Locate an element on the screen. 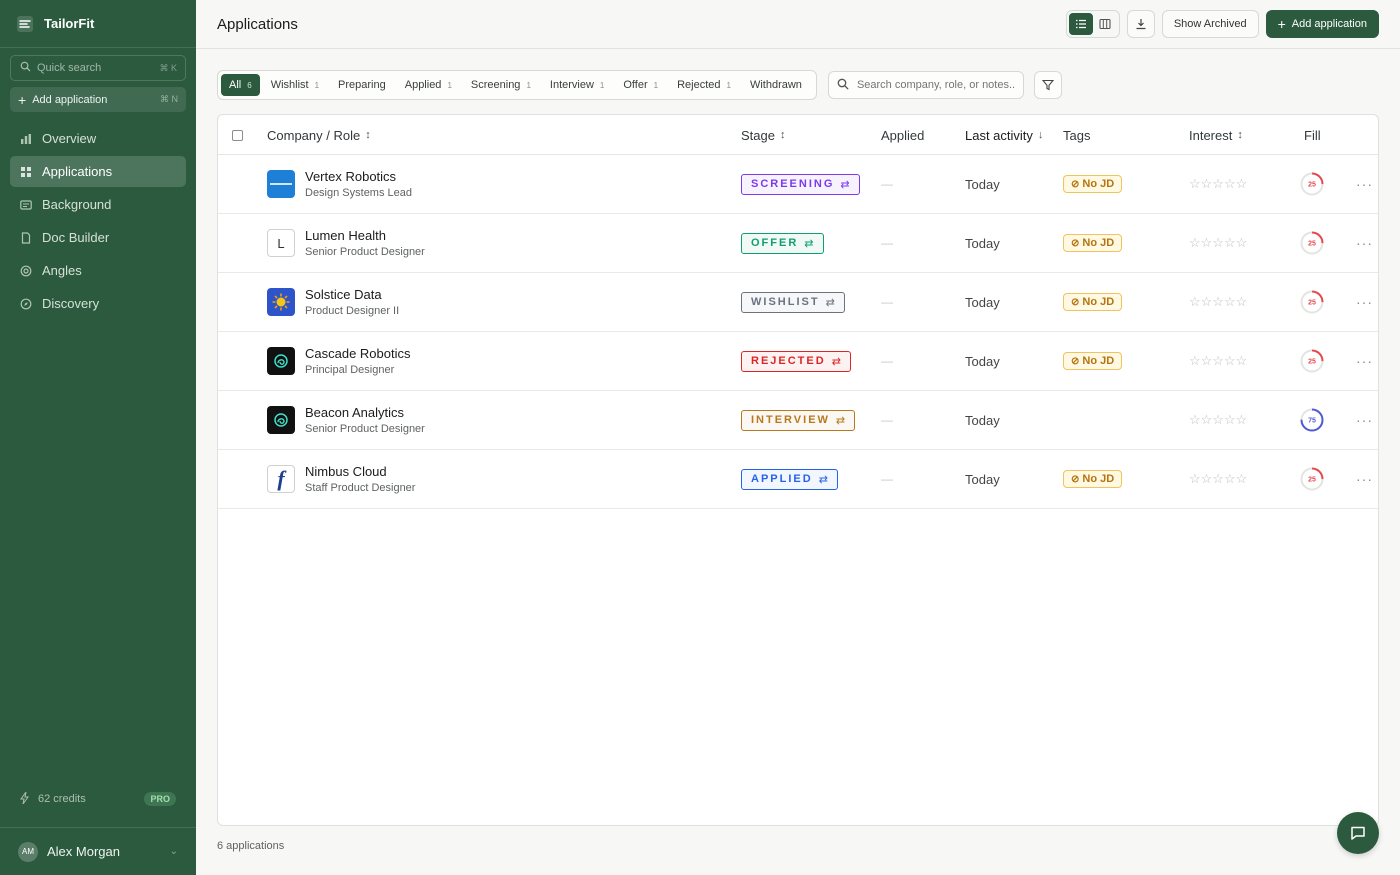 The height and width of the screenshot is (875, 1400). sidebar-item-label: Angles is located at coordinates (62, 270).